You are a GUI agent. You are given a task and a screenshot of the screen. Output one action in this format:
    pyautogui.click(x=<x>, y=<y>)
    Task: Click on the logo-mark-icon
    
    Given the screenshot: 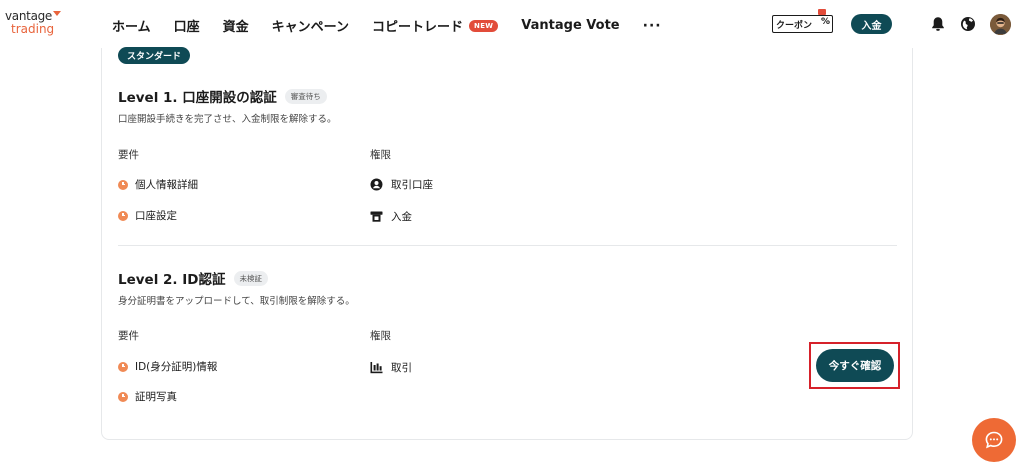 What is the action you would take?
    pyautogui.click(x=57, y=13)
    